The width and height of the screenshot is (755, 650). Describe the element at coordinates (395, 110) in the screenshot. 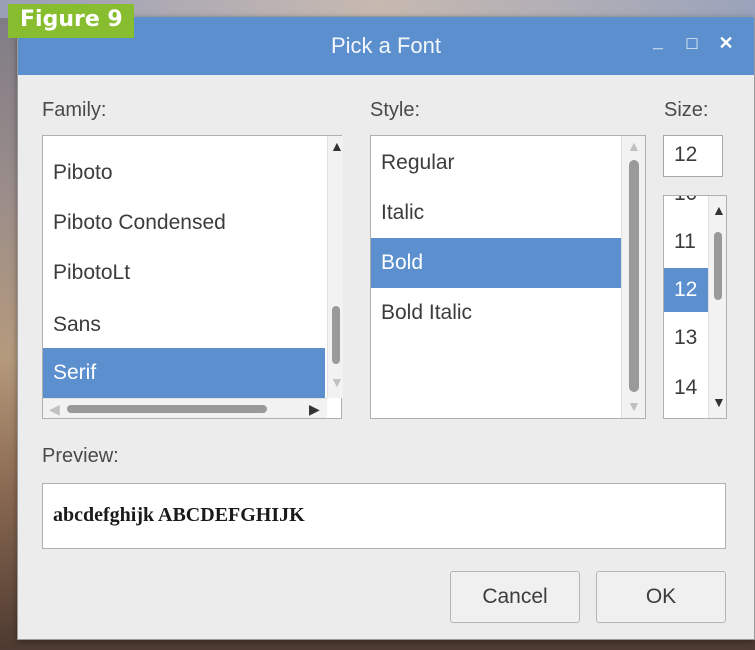

I see `style-label: Style:` at that location.